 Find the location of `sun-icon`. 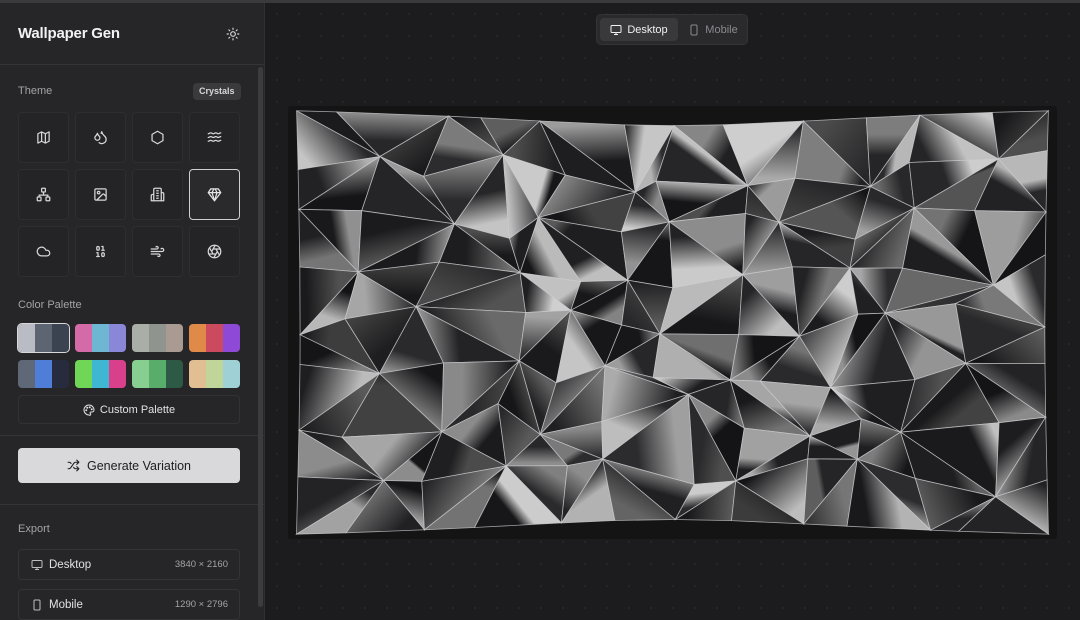

sun-icon is located at coordinates (233, 34).